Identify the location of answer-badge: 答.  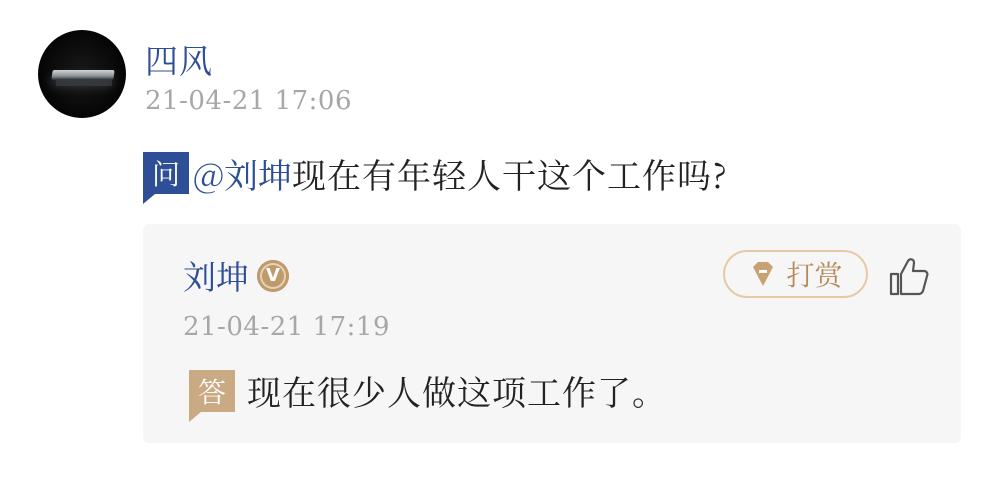
(212, 395).